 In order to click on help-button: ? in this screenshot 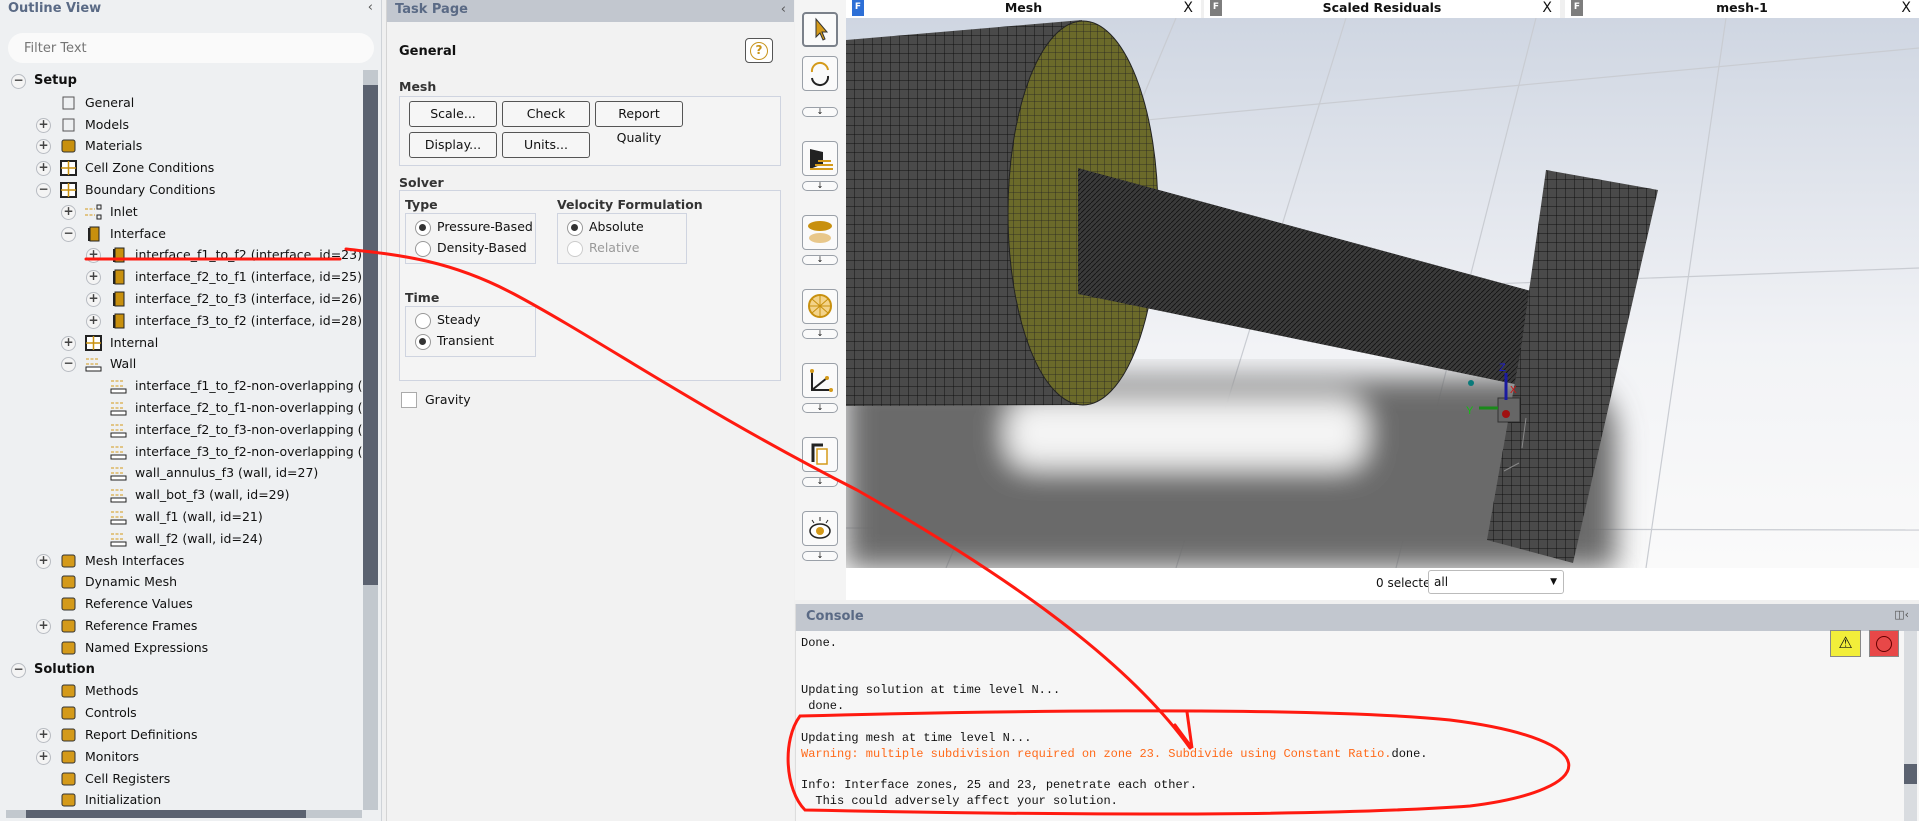, I will do `click(759, 50)`.